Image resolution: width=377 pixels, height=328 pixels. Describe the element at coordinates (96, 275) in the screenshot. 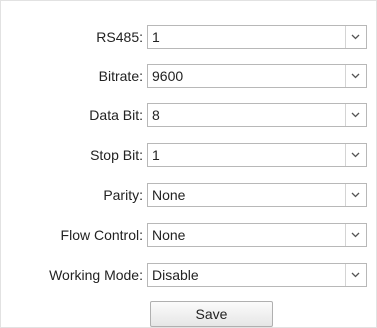

I see `working-mode-label: Working Mode:` at that location.